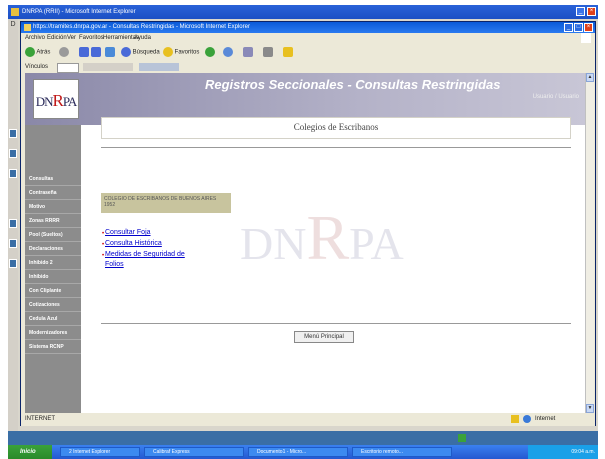  What do you see at coordinates (555, 97) in the screenshot?
I see `banner-subtitle: Usuario / Usuario` at bounding box center [555, 97].